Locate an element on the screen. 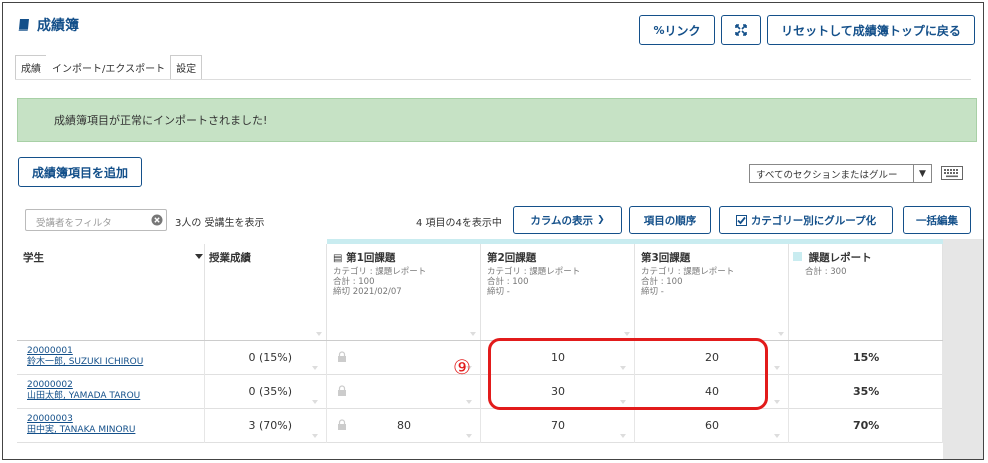 The width and height of the screenshot is (988, 463). tab-grades: 成績 is located at coordinates (31, 67).